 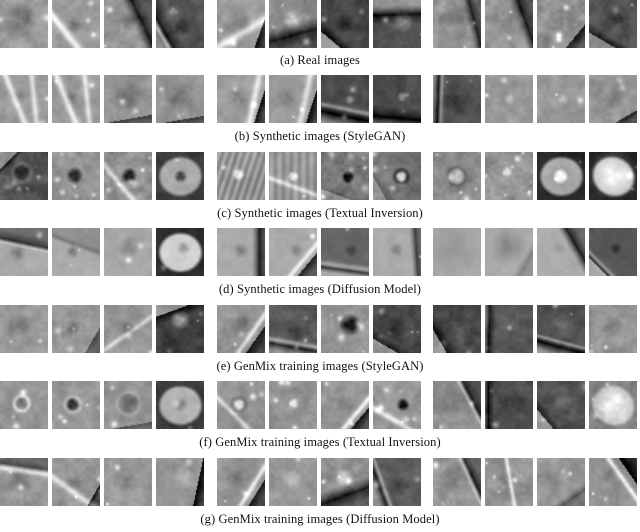 What do you see at coordinates (320, 366) in the screenshot?
I see `figure-caption: (e) GenMix training images (StyleGAN)` at bounding box center [320, 366].